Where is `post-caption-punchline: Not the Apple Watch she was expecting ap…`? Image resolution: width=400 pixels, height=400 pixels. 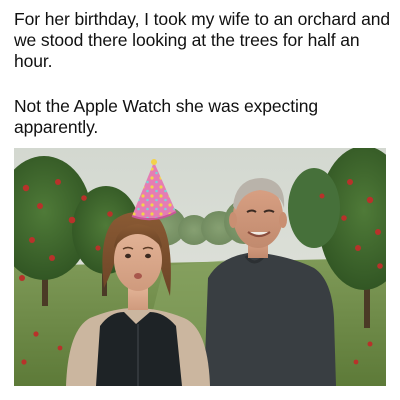
post-caption-punchline: Not the Apple Watch she was expecting ap… is located at coordinates (166, 116).